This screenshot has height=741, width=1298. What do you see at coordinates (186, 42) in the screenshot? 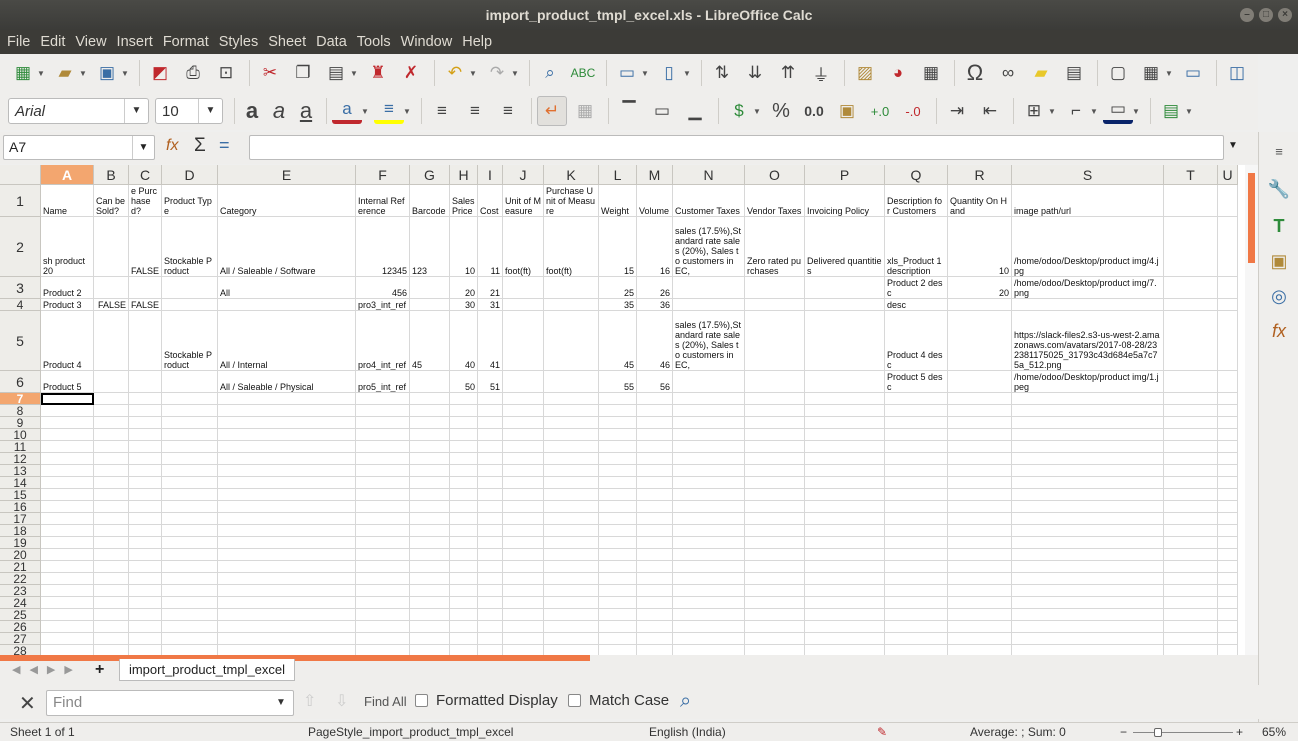
I see `menu-format: Format` at bounding box center [186, 42].